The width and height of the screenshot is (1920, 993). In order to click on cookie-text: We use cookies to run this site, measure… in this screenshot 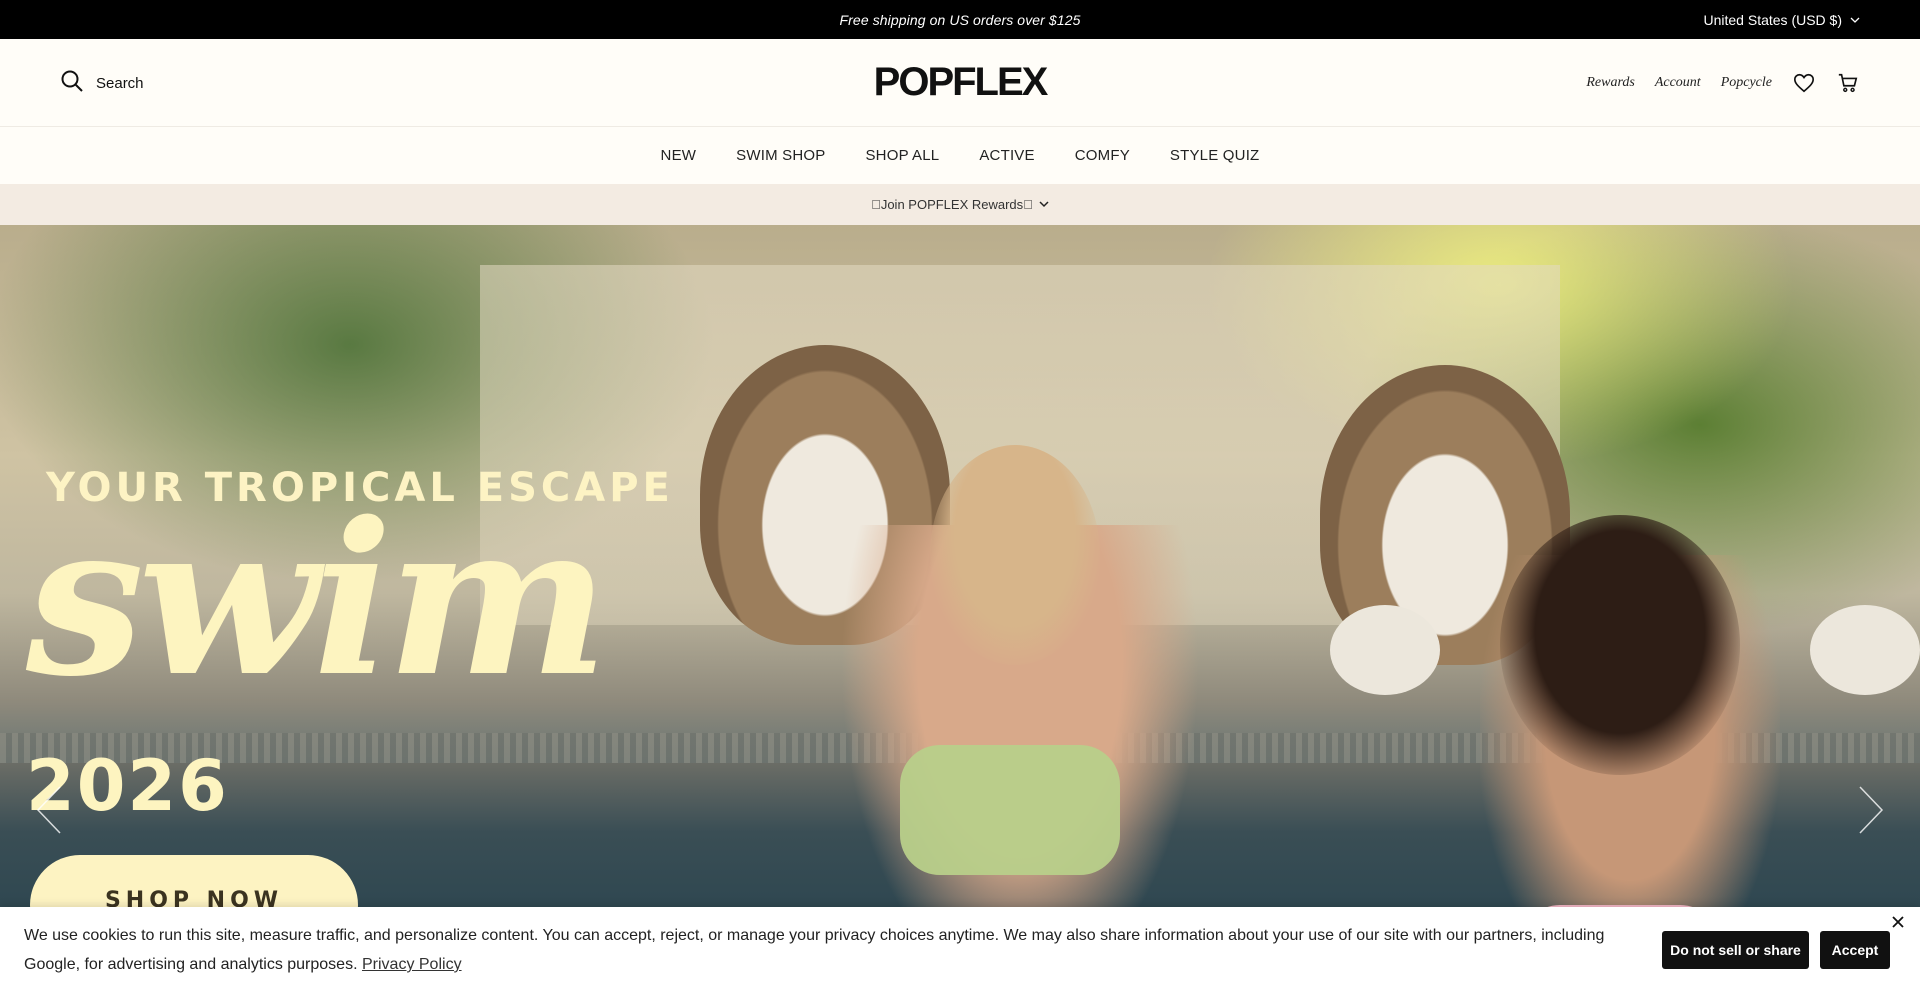, I will do `click(814, 950)`.